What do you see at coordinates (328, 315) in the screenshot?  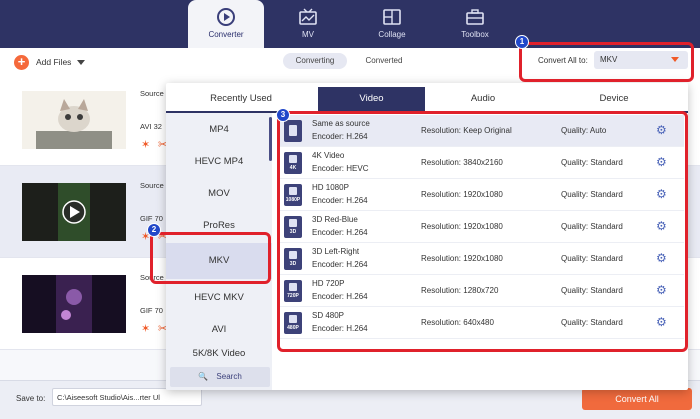 I see `preset-name: SD 480P` at bounding box center [328, 315].